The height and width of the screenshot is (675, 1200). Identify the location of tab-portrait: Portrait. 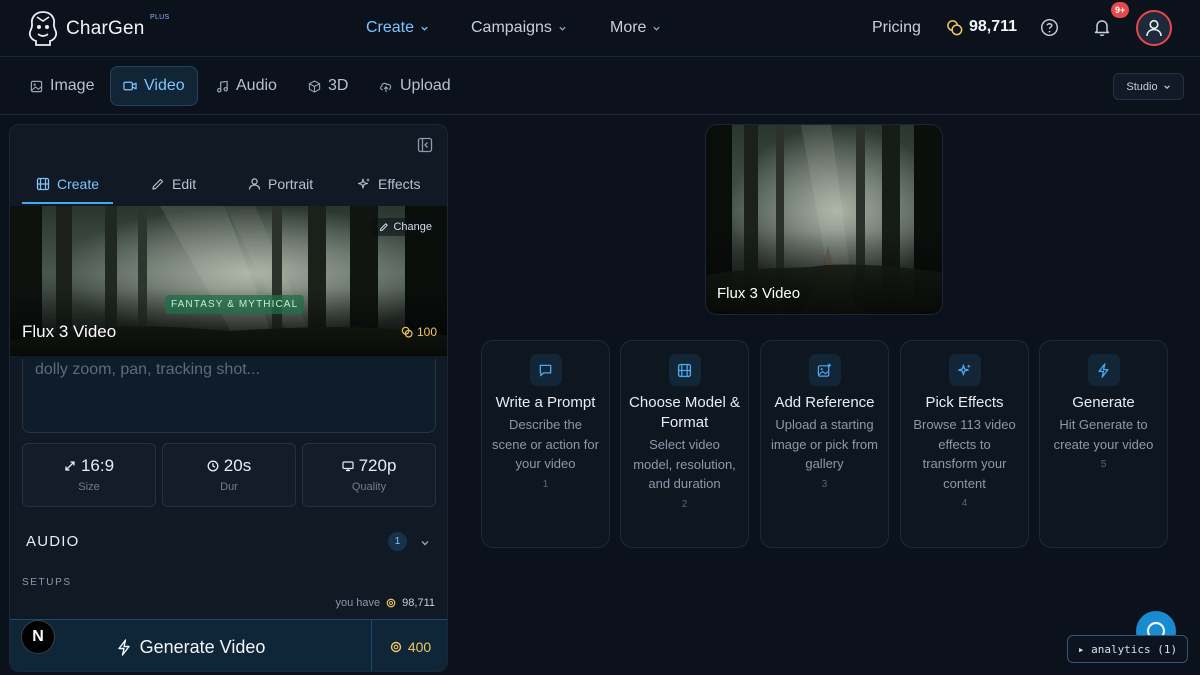
(280, 184).